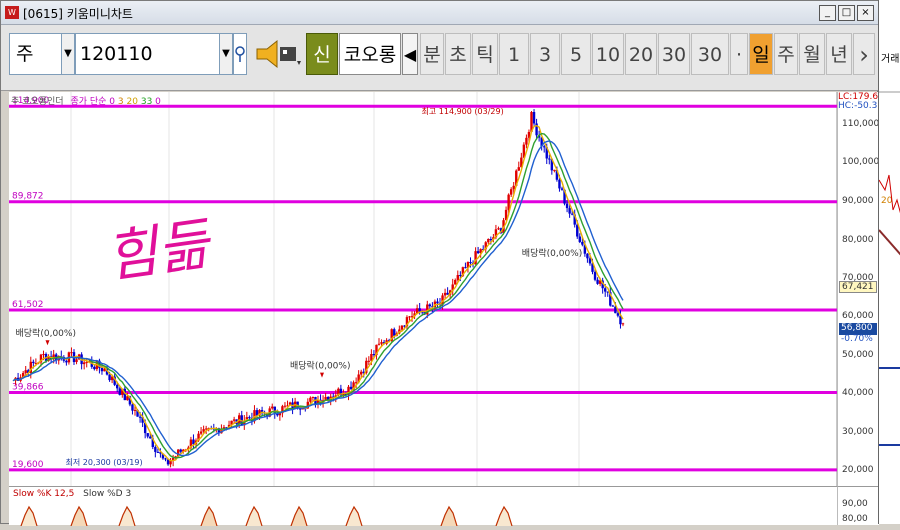  What do you see at coordinates (458, 54) in the screenshot?
I see `interval-second: 초` at bounding box center [458, 54].